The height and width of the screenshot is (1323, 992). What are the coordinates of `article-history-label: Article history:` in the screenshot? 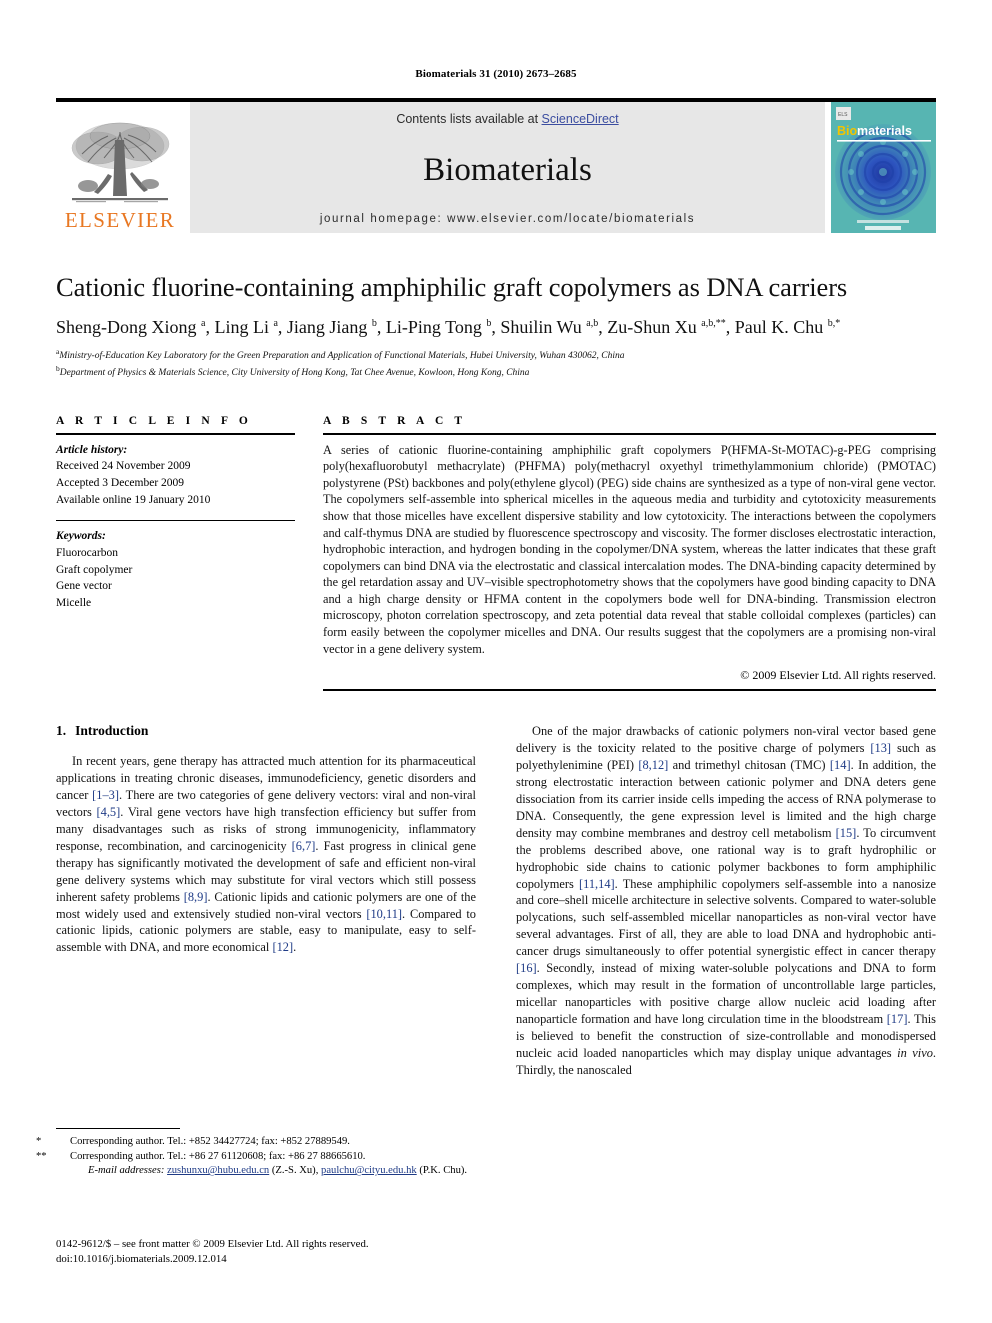 It's located at (92, 449).